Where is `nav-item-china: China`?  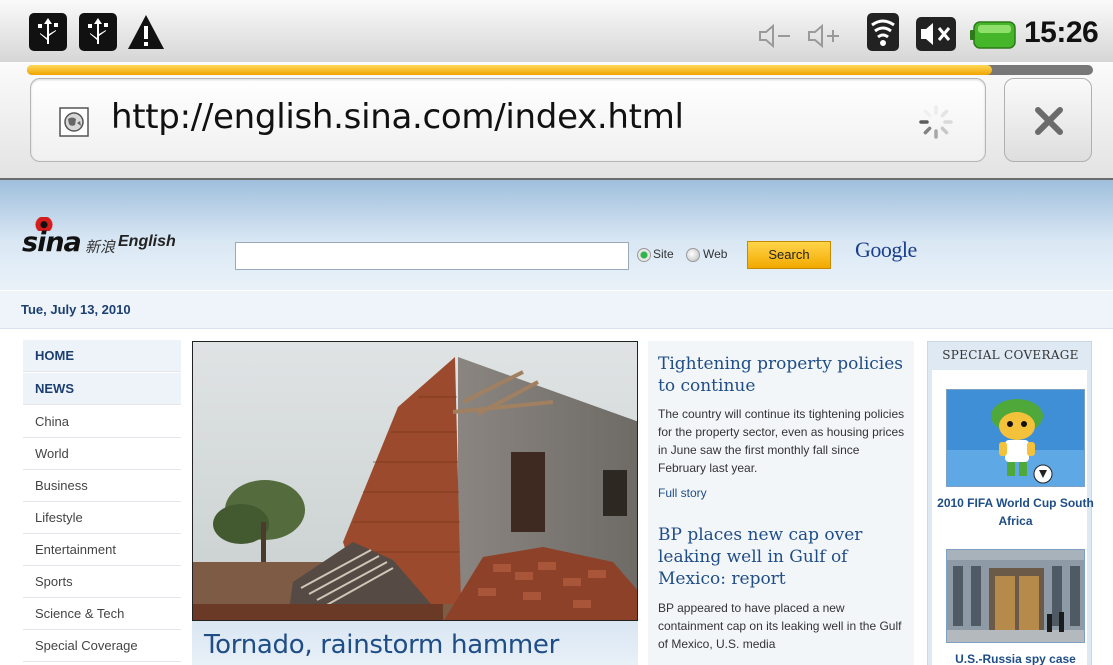 nav-item-china: China is located at coordinates (102, 422).